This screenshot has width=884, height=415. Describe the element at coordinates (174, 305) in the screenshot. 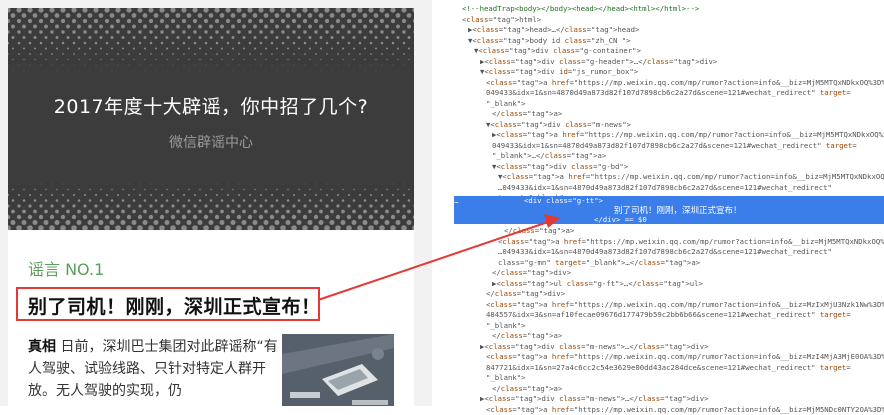

I see `headline-link: 别了司机！刚刚，深圳正式宣布！` at that location.